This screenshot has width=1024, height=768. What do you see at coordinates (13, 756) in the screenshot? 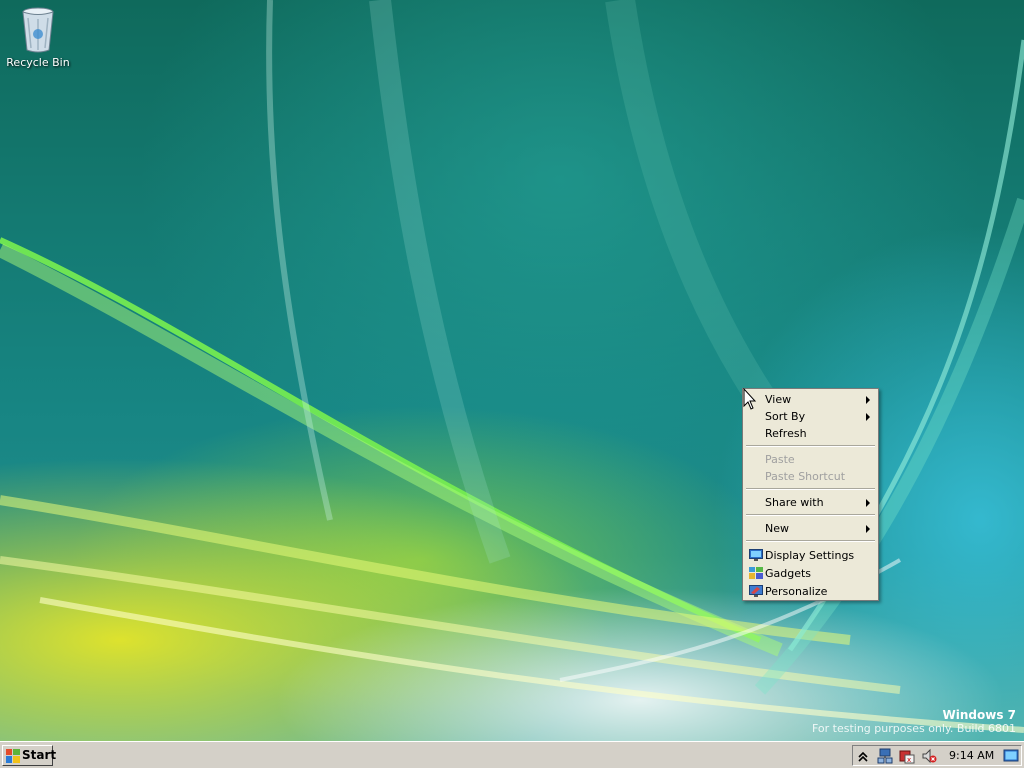
I see `windows-logo-icon` at bounding box center [13, 756].